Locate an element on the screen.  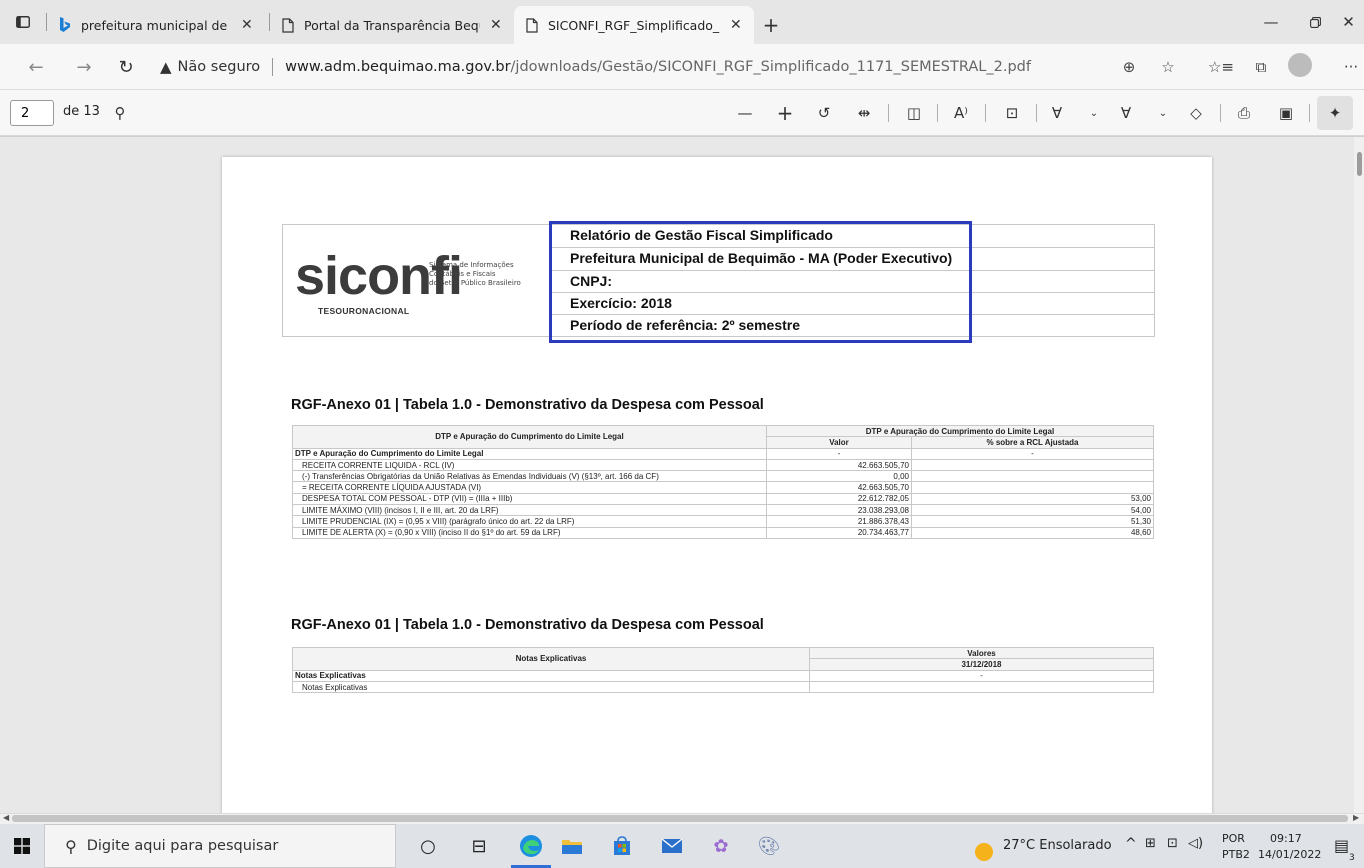
tab-siconfi-pdf: SICONFI_RGF_Simplificado_1171 ✕ is located at coordinates (634, 25).